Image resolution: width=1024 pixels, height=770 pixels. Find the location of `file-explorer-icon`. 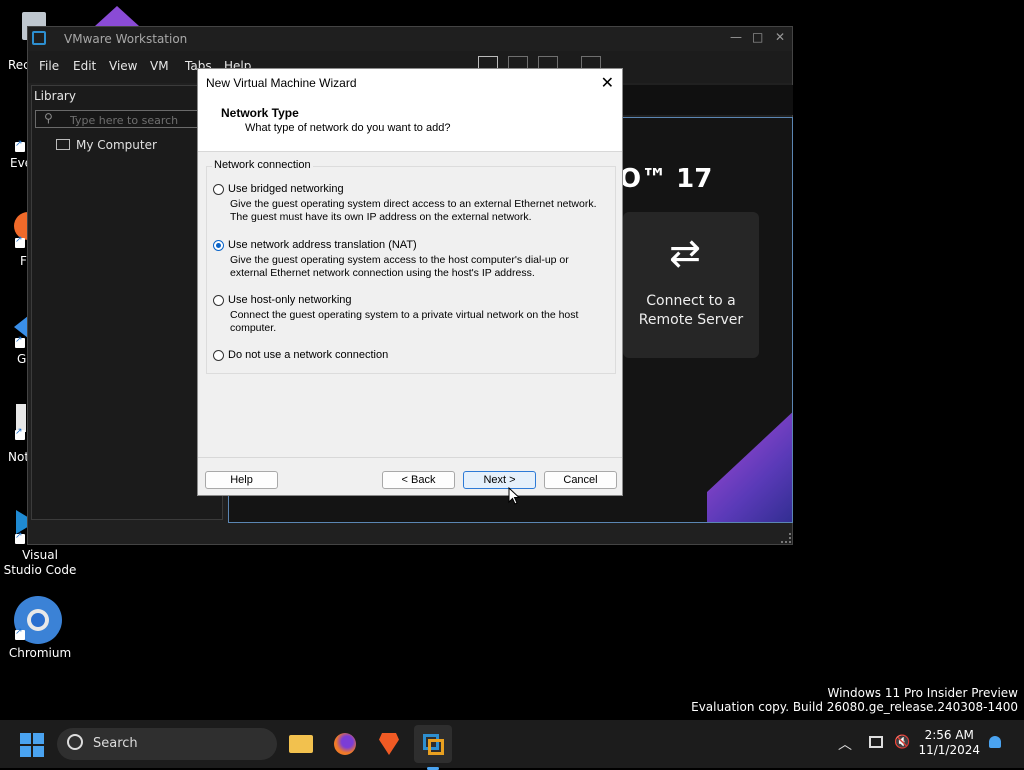

file-explorer-icon is located at coordinates (301, 744).